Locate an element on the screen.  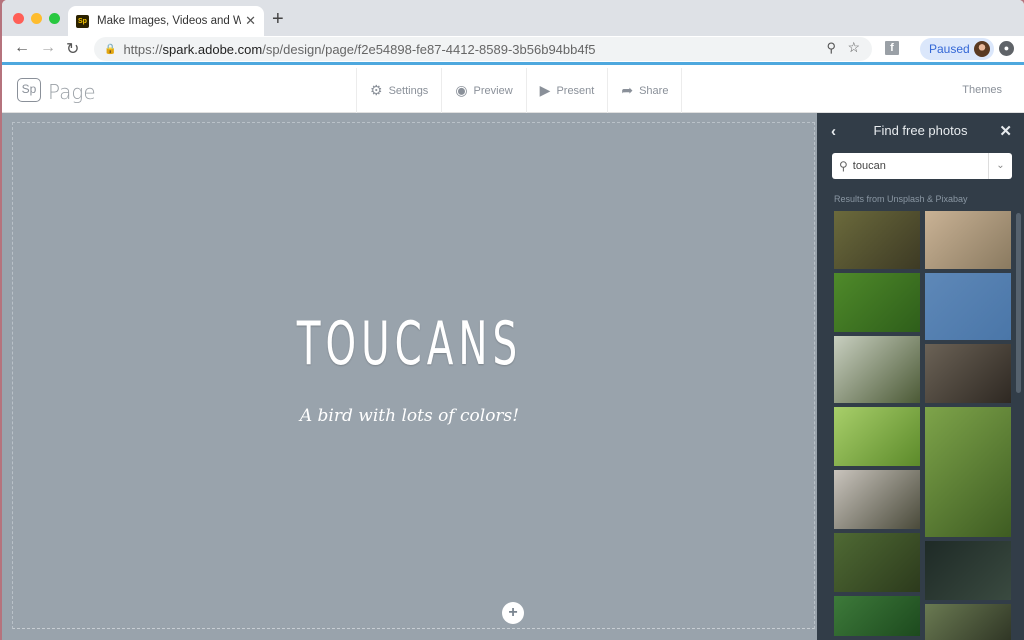
gear-icon: ⚙ is located at coordinates (376, 90).